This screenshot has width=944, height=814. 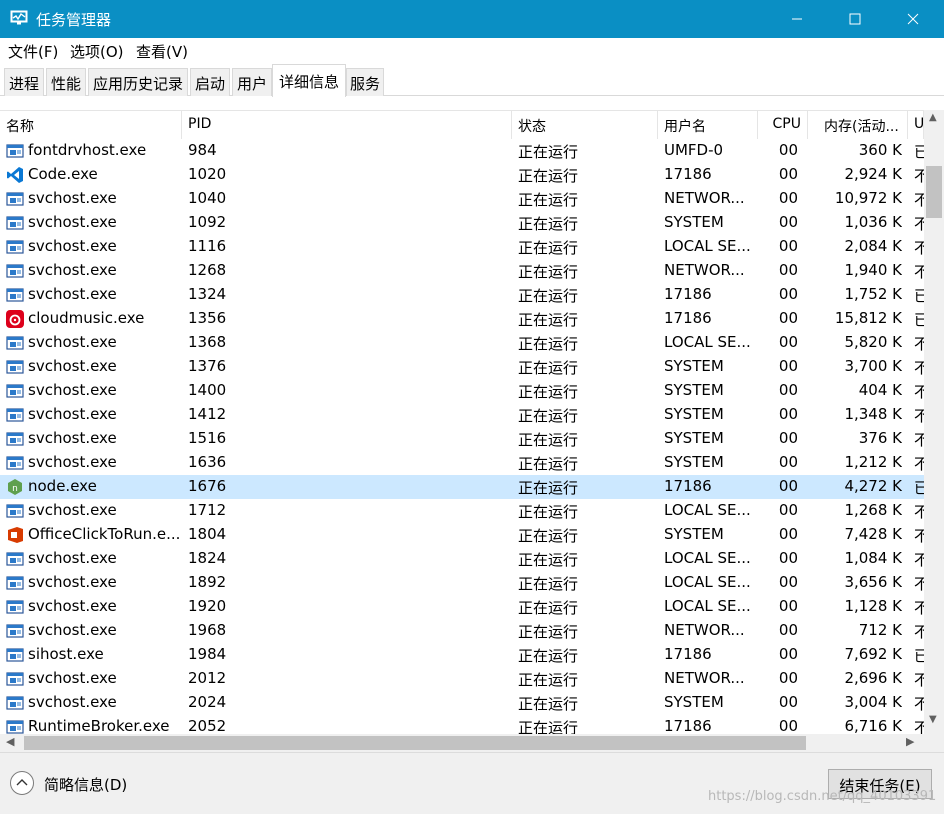 What do you see at coordinates (913, 19) in the screenshot?
I see `close-button` at bounding box center [913, 19].